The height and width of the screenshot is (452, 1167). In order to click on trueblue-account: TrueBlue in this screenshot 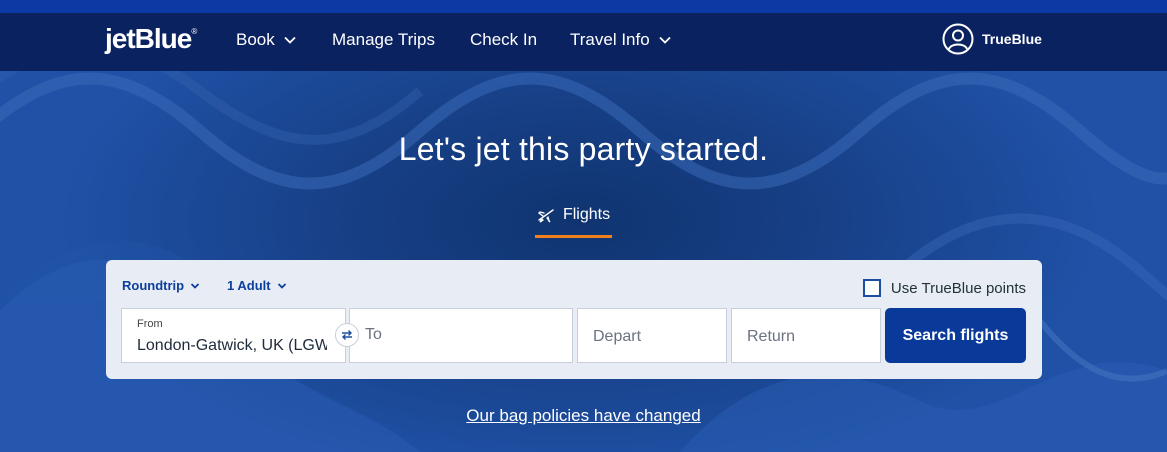, I will do `click(992, 39)`.